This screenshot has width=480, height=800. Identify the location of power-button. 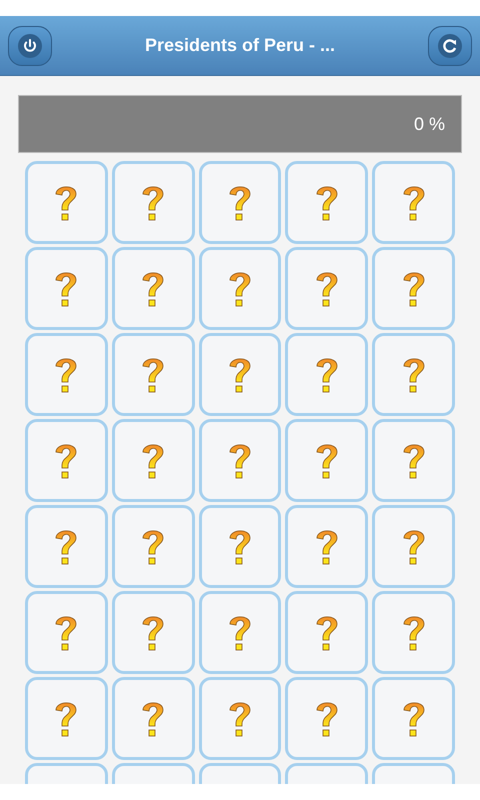
(30, 46).